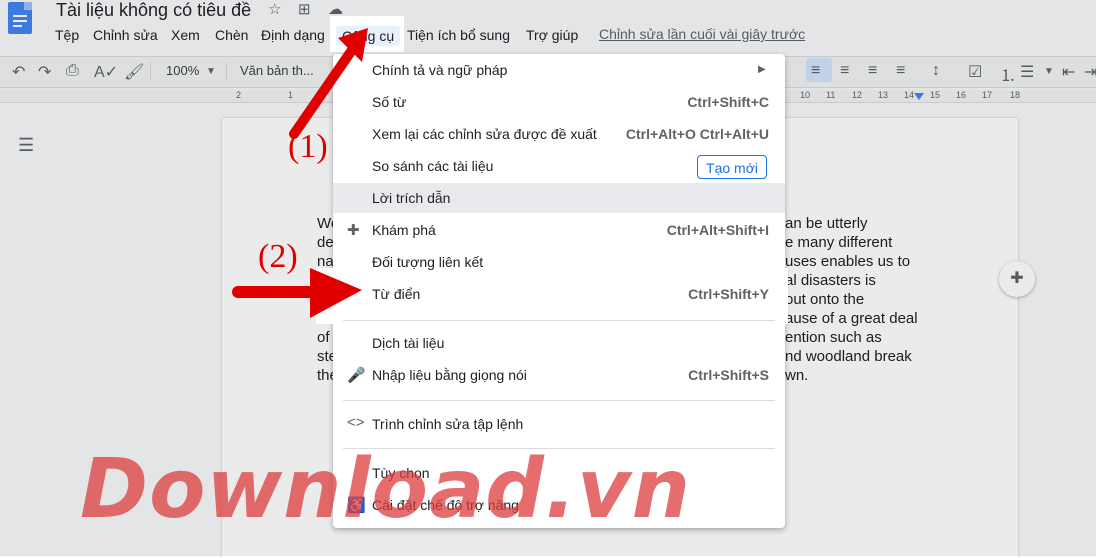 This screenshot has width=1096, height=558. What do you see at coordinates (385, 489) in the screenshot?
I see `watermark-logo: Download.vn` at bounding box center [385, 489].